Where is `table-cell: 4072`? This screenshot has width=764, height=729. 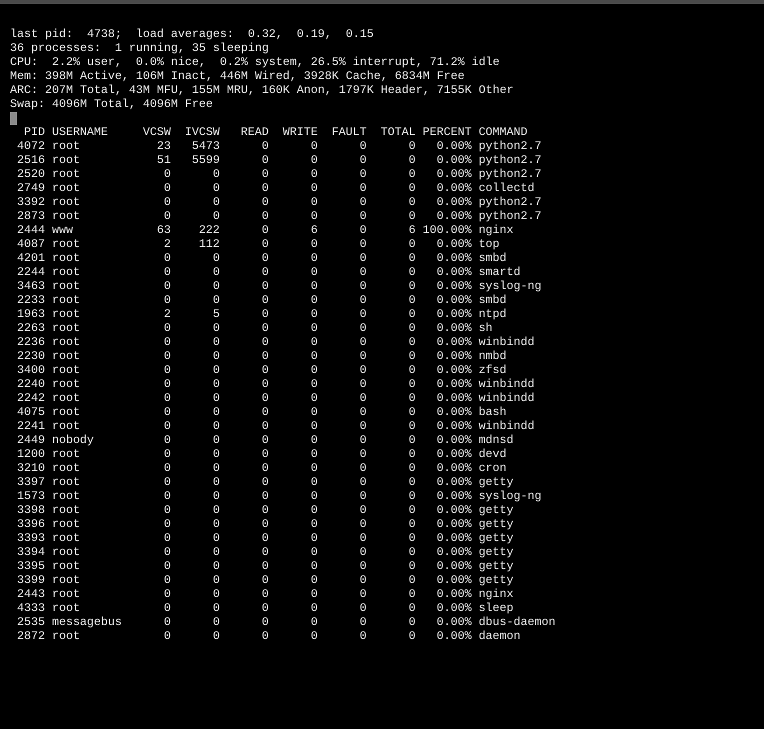
table-cell: 4072 is located at coordinates (30, 146).